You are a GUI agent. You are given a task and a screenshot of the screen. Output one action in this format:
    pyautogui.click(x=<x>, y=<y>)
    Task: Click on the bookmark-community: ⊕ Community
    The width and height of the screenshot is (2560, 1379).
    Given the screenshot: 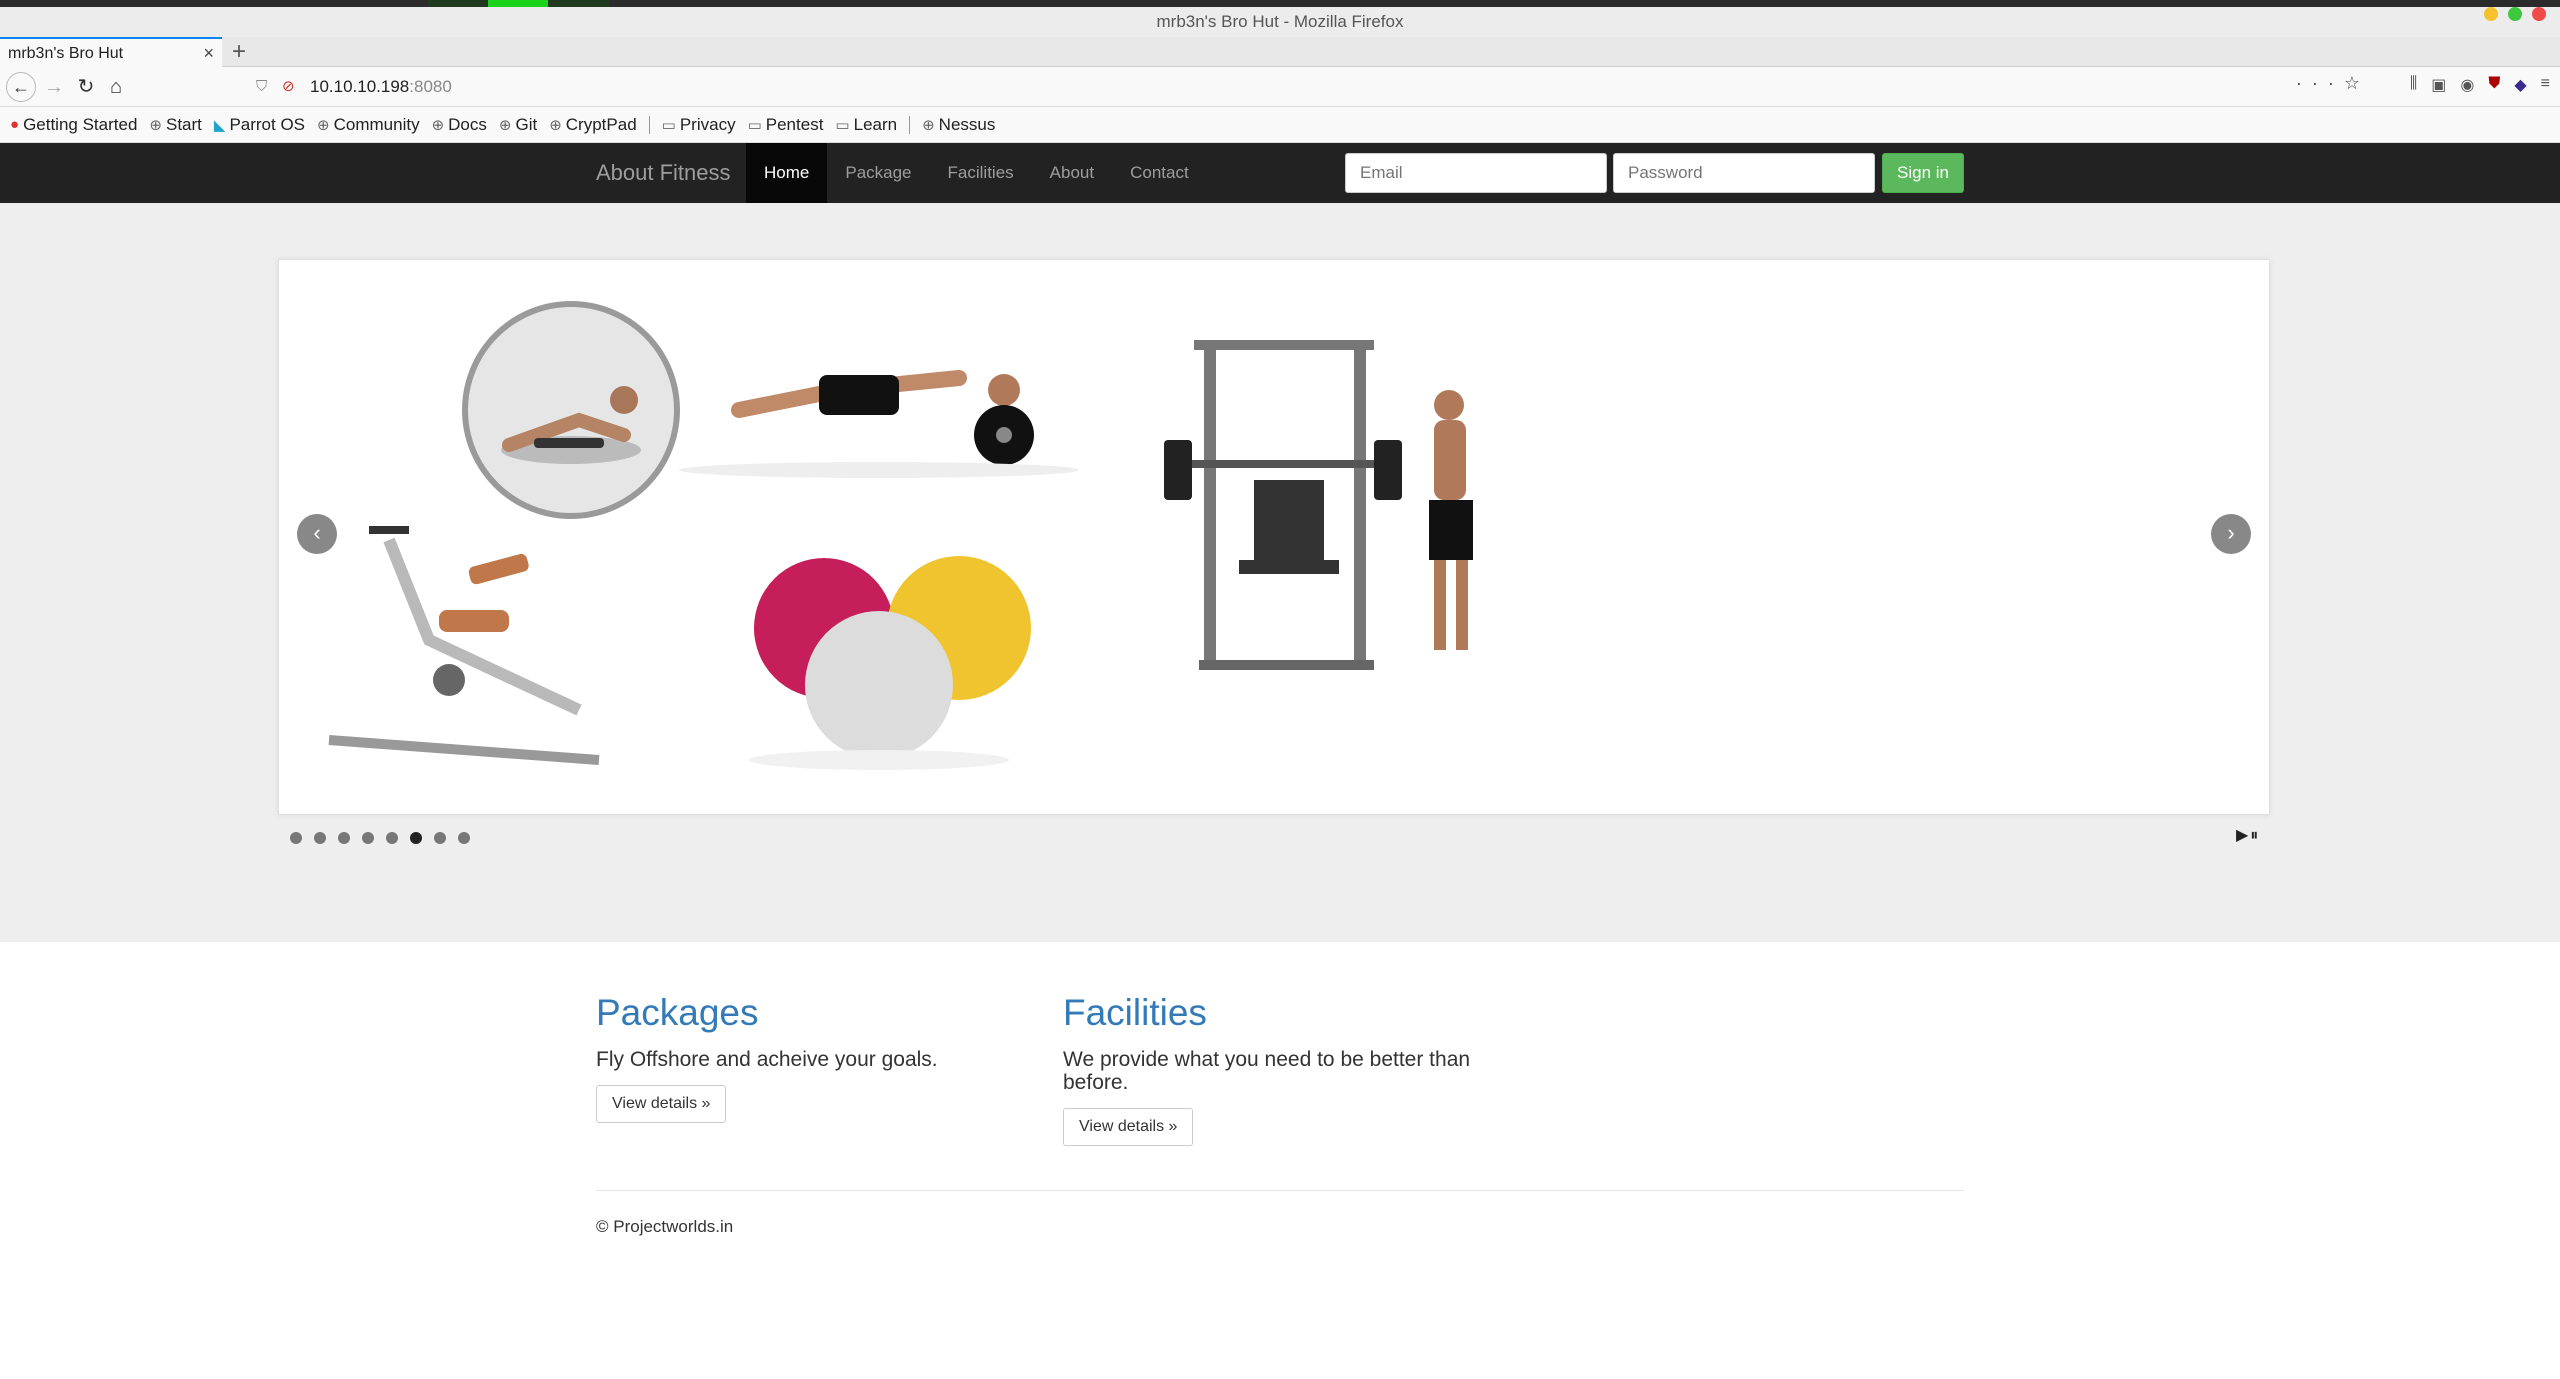 What is the action you would take?
    pyautogui.click(x=368, y=125)
    